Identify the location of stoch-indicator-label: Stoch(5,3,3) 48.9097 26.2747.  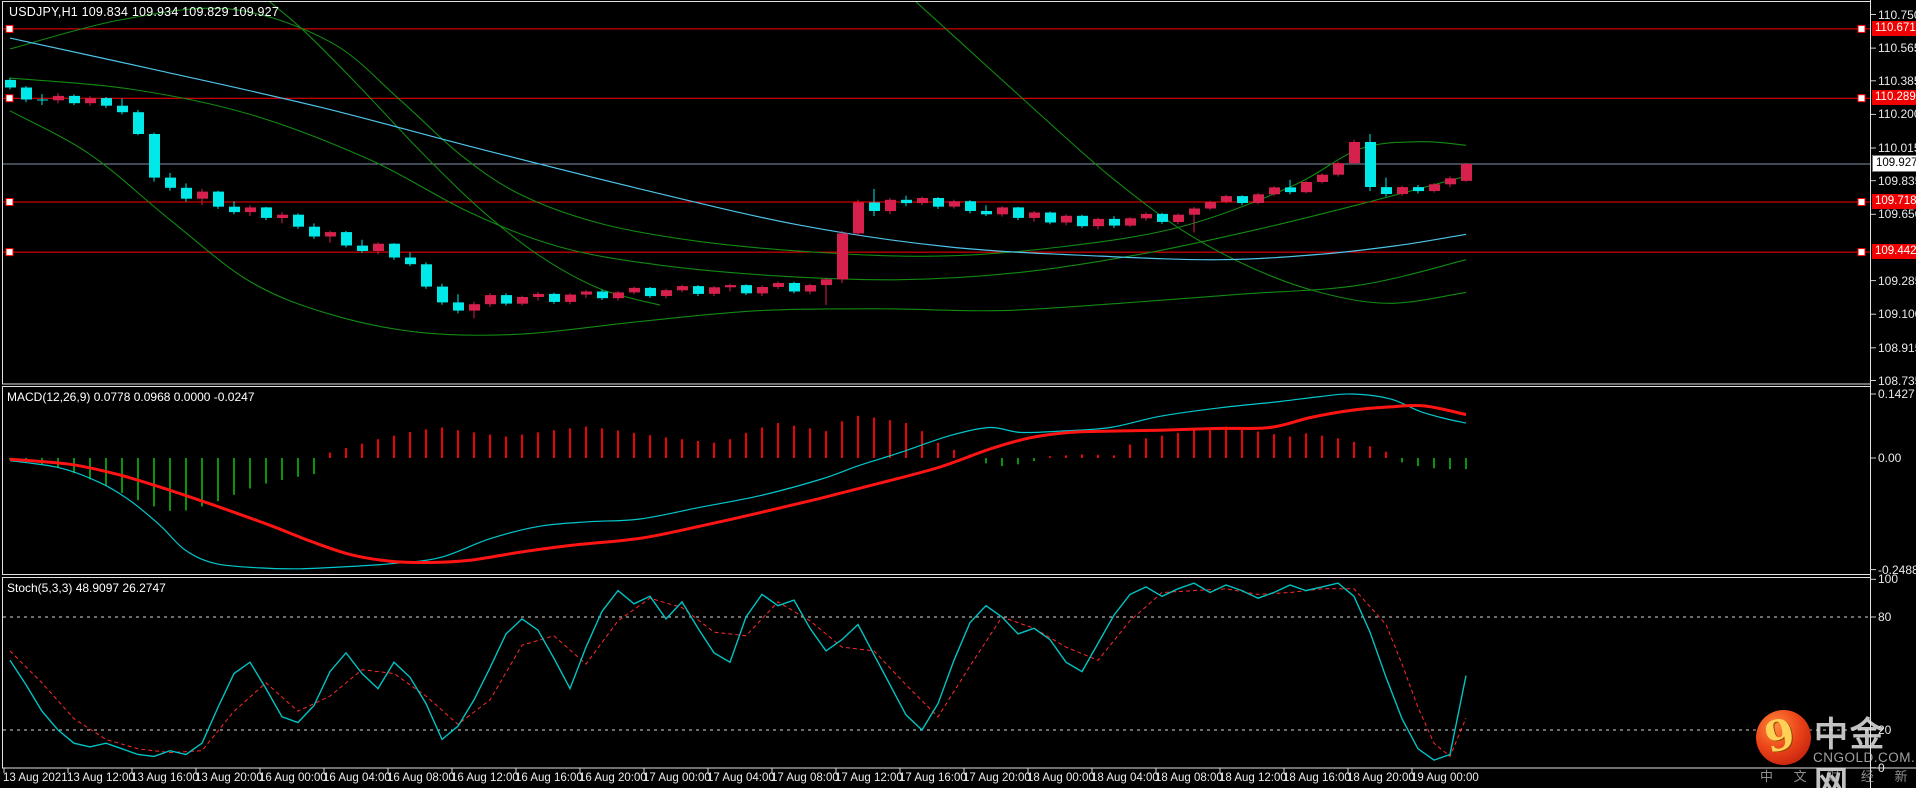
(86, 588).